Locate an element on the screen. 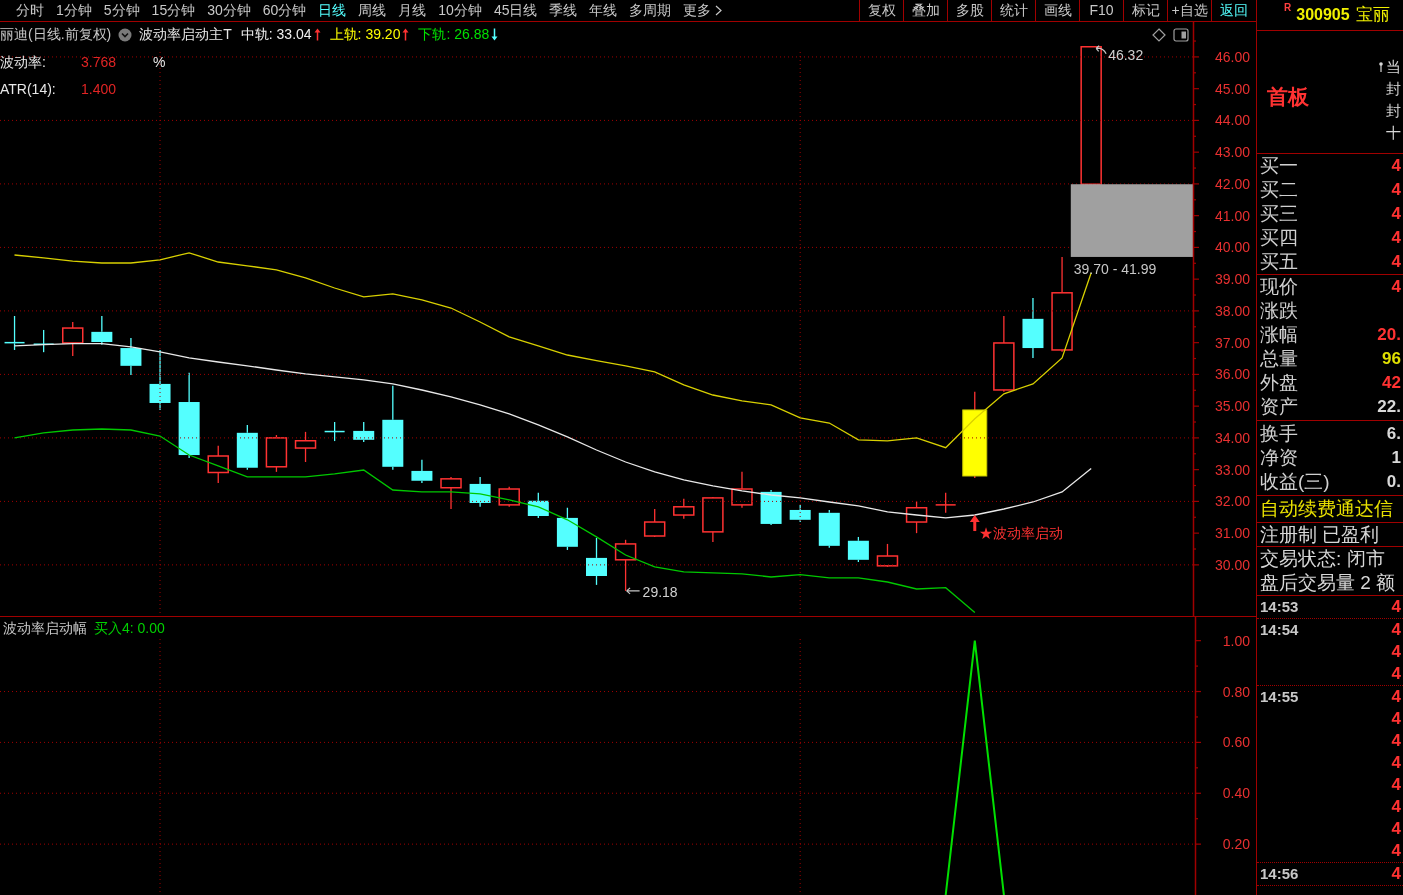 Image resolution: width=1403 pixels, height=895 pixels. axis-label: 30.00 is located at coordinates (1232, 564).